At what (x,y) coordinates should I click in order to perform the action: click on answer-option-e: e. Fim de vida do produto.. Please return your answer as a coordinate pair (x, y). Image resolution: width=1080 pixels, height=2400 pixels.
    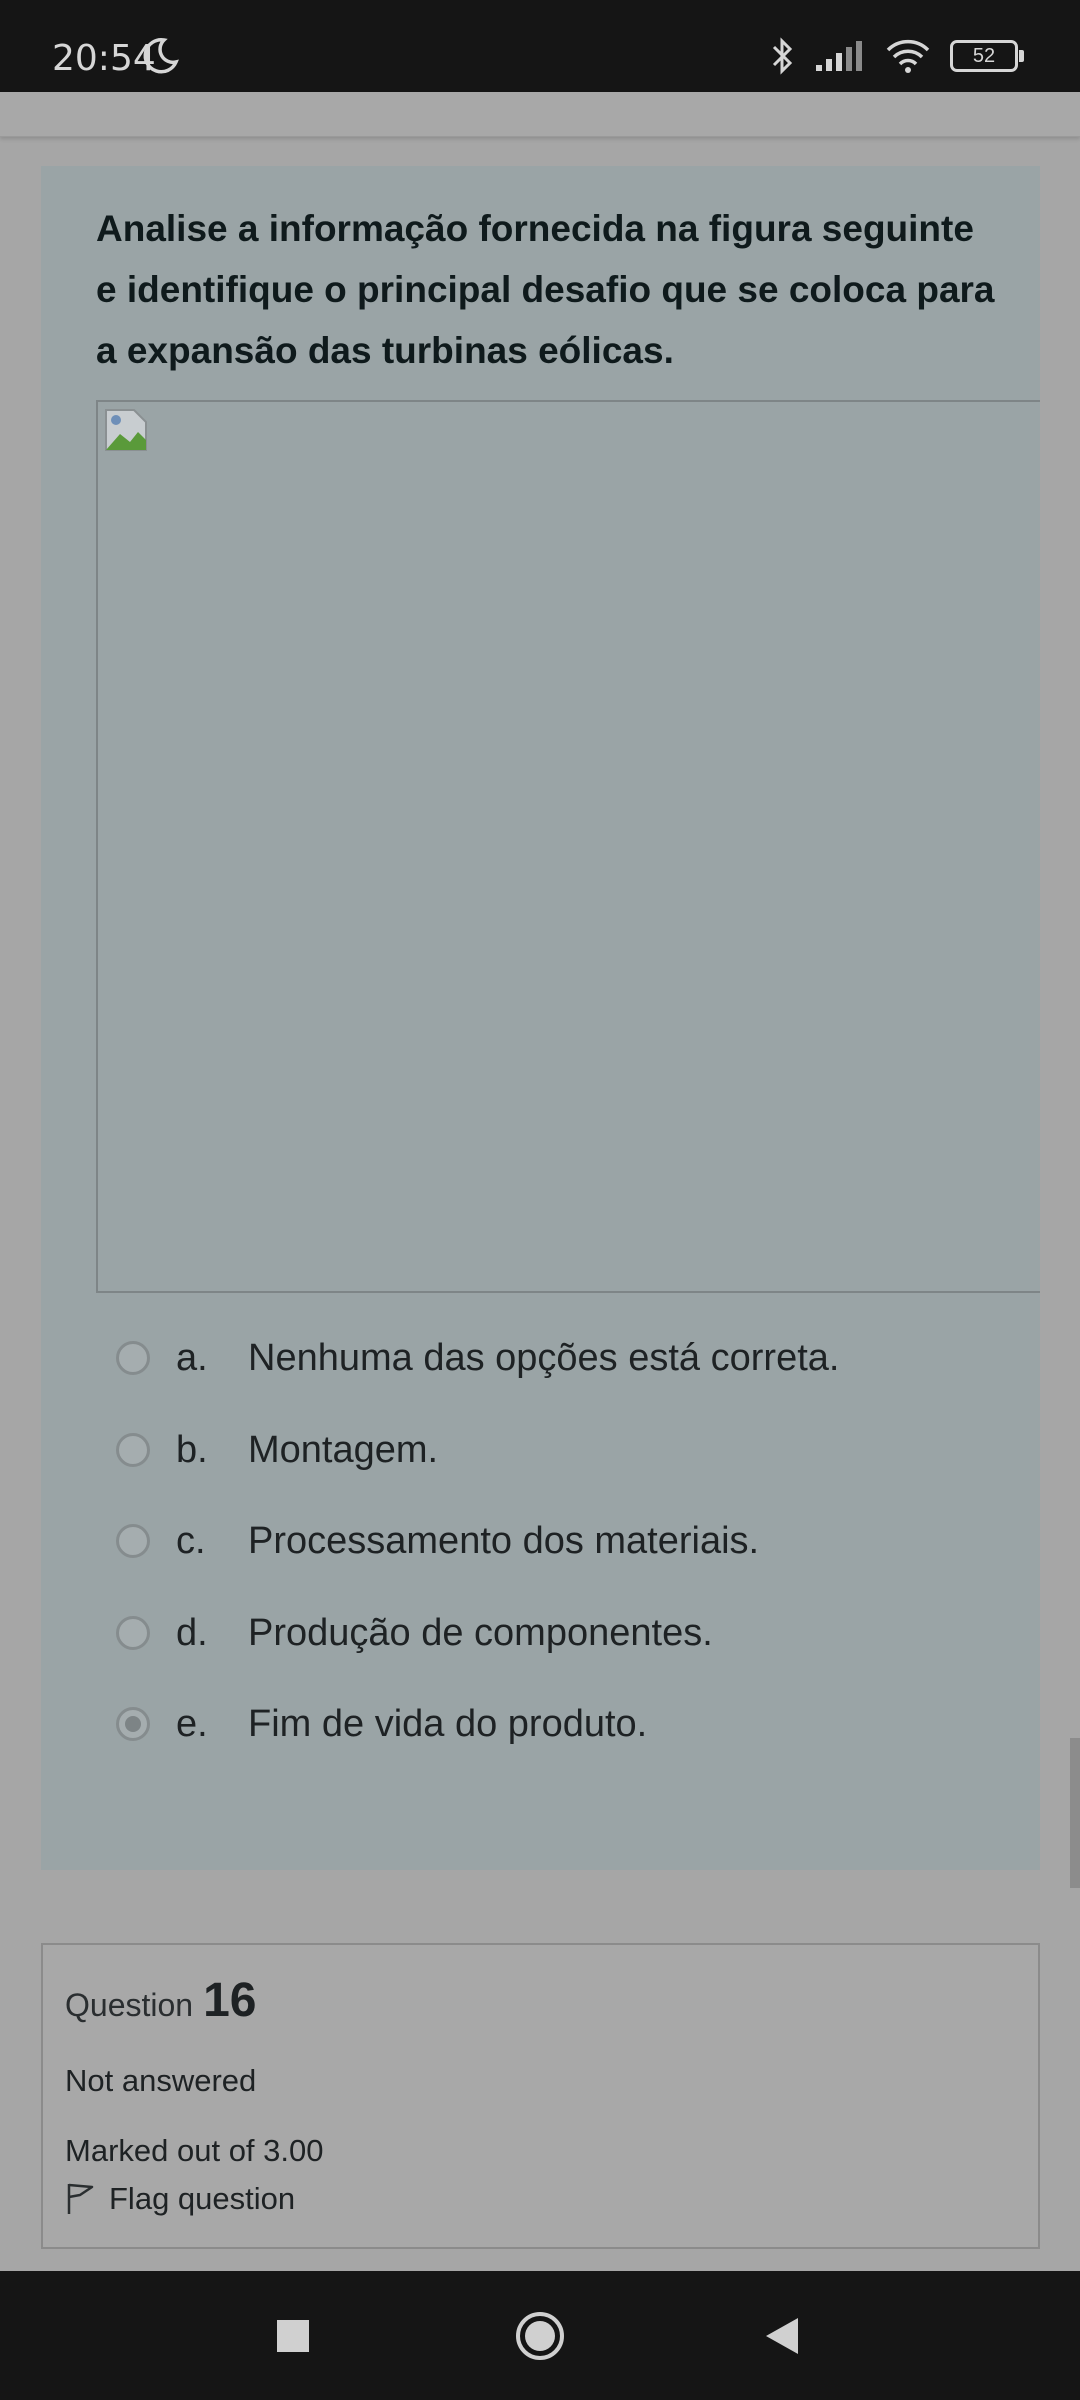
    Looking at the image, I should click on (556, 1724).